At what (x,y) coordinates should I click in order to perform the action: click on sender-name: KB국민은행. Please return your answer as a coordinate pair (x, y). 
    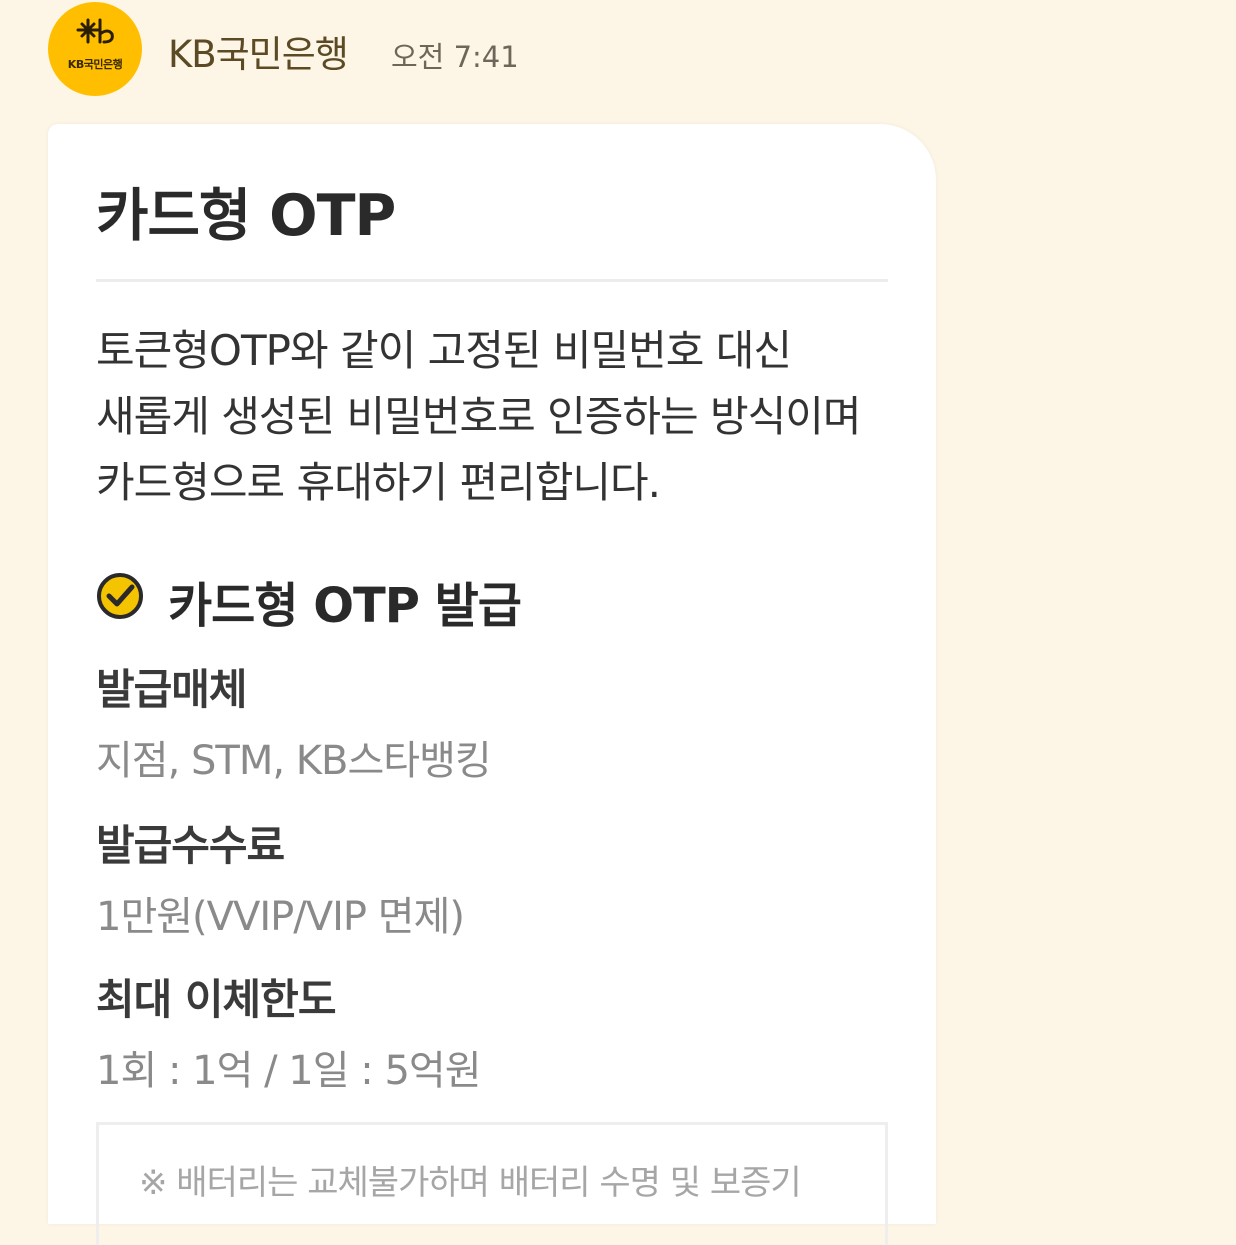
    Looking at the image, I should click on (258, 54).